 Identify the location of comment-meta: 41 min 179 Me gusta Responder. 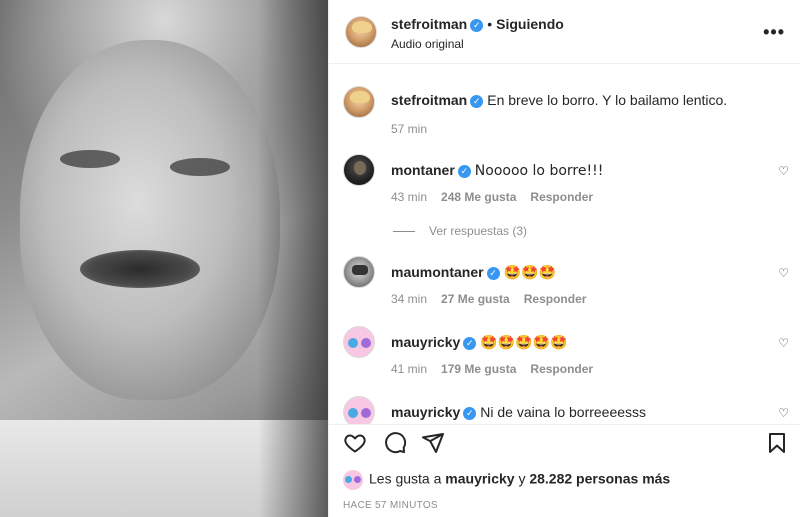
(499, 369).